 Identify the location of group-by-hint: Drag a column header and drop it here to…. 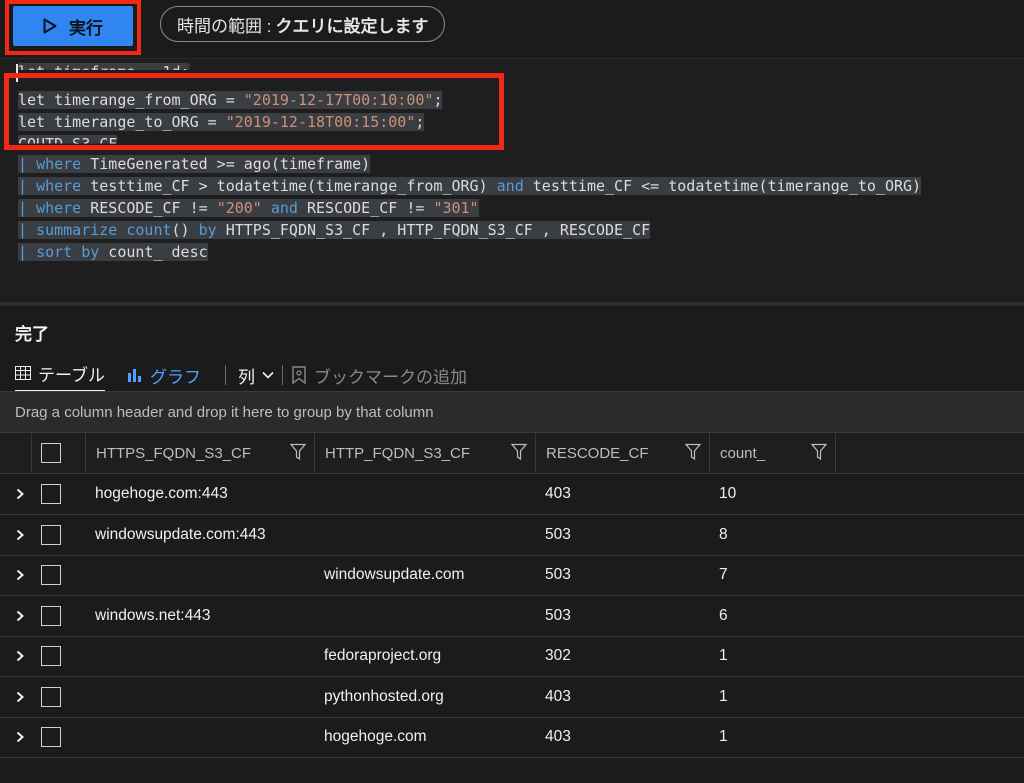
(224, 412).